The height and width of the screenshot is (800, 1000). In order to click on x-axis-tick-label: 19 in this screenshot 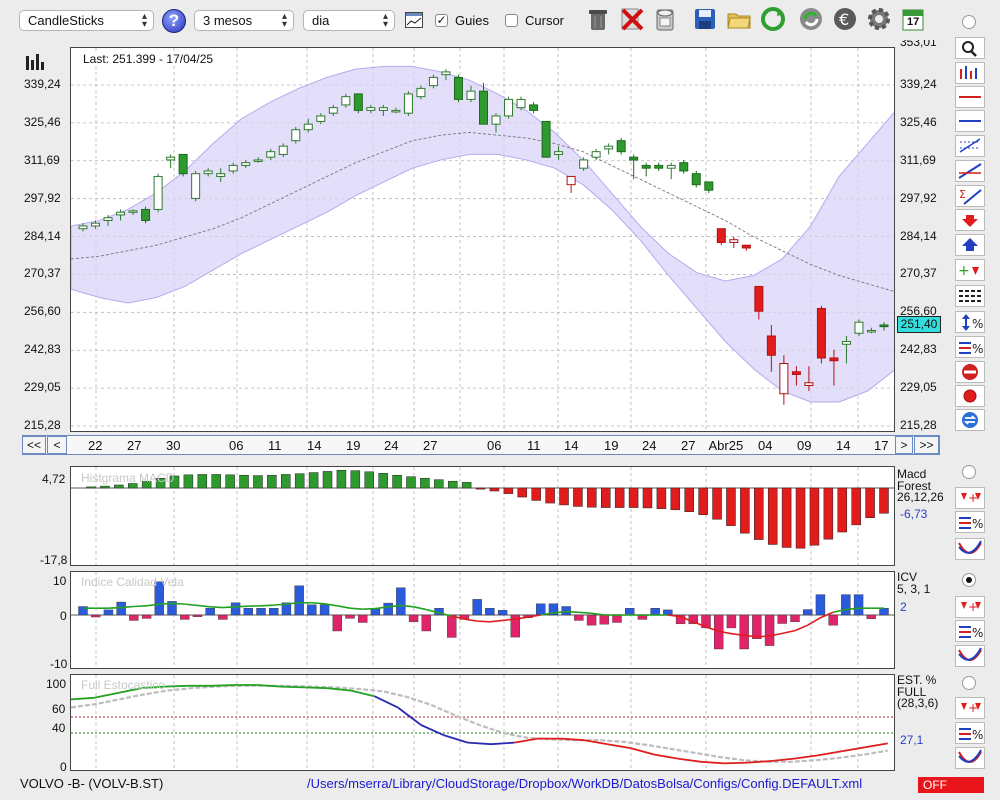, I will do `click(611, 445)`.